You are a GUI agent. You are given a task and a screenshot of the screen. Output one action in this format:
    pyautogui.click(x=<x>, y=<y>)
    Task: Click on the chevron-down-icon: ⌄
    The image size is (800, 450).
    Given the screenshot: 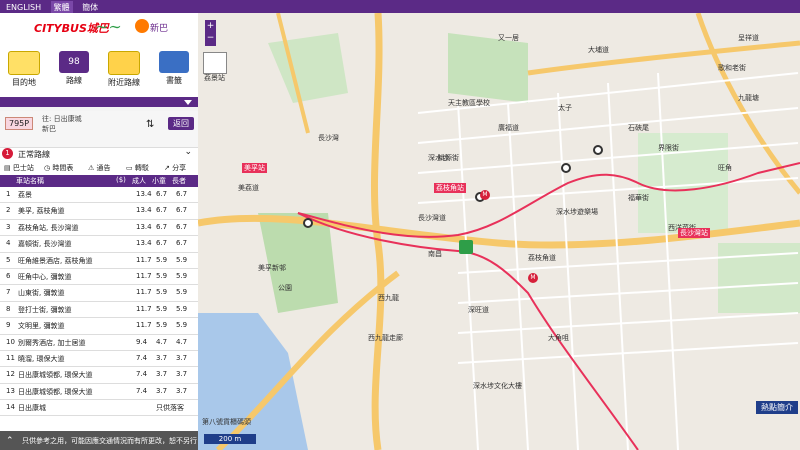 What is the action you would take?
    pyautogui.click(x=188, y=152)
    